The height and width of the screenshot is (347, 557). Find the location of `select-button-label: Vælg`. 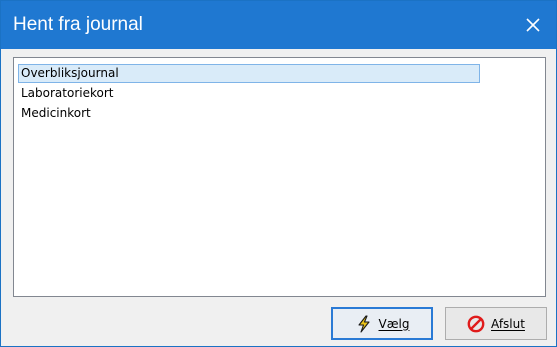

select-button-label: Vælg is located at coordinates (394, 323).